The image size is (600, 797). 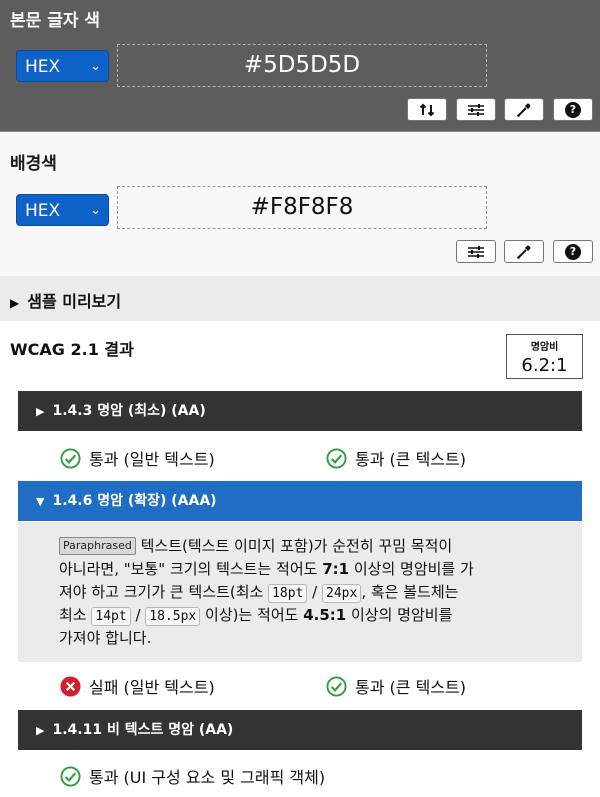 I want to click on foreground-eyedropper-button, so click(x=524, y=109).